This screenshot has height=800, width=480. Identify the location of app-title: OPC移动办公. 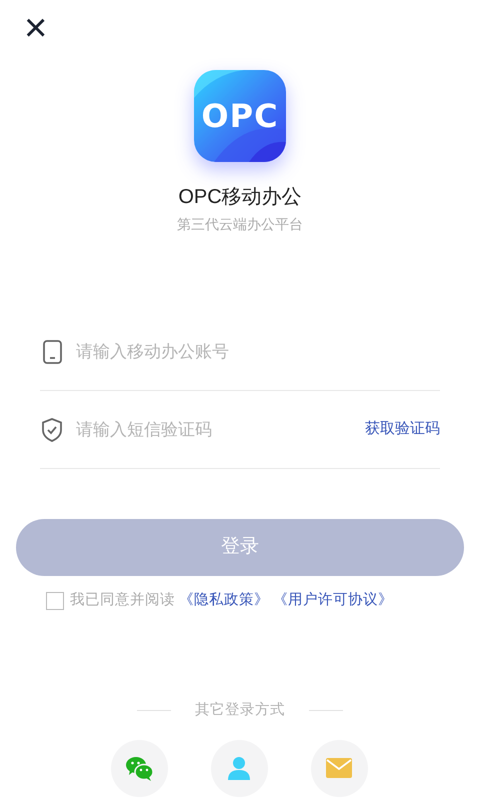
(240, 197).